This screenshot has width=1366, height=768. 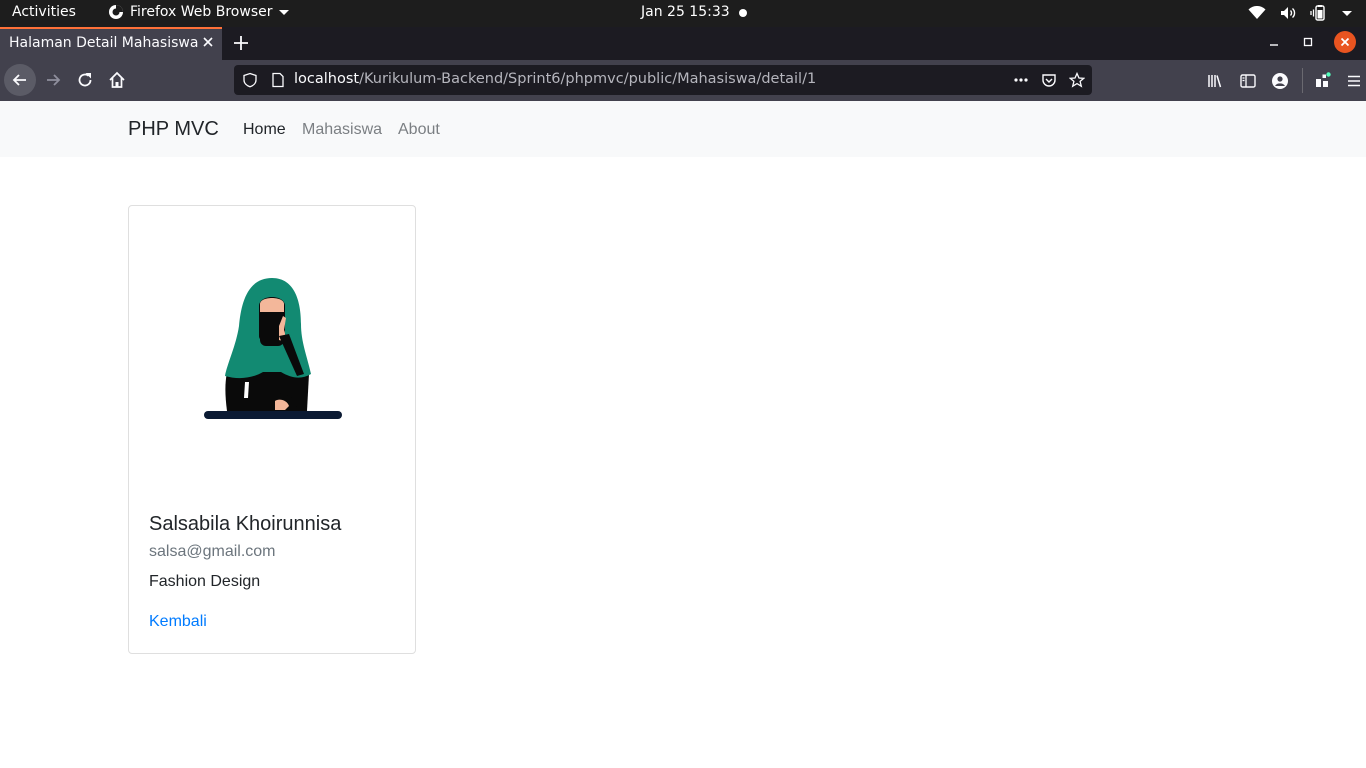 I want to click on student-illustration, so click(x=273, y=348).